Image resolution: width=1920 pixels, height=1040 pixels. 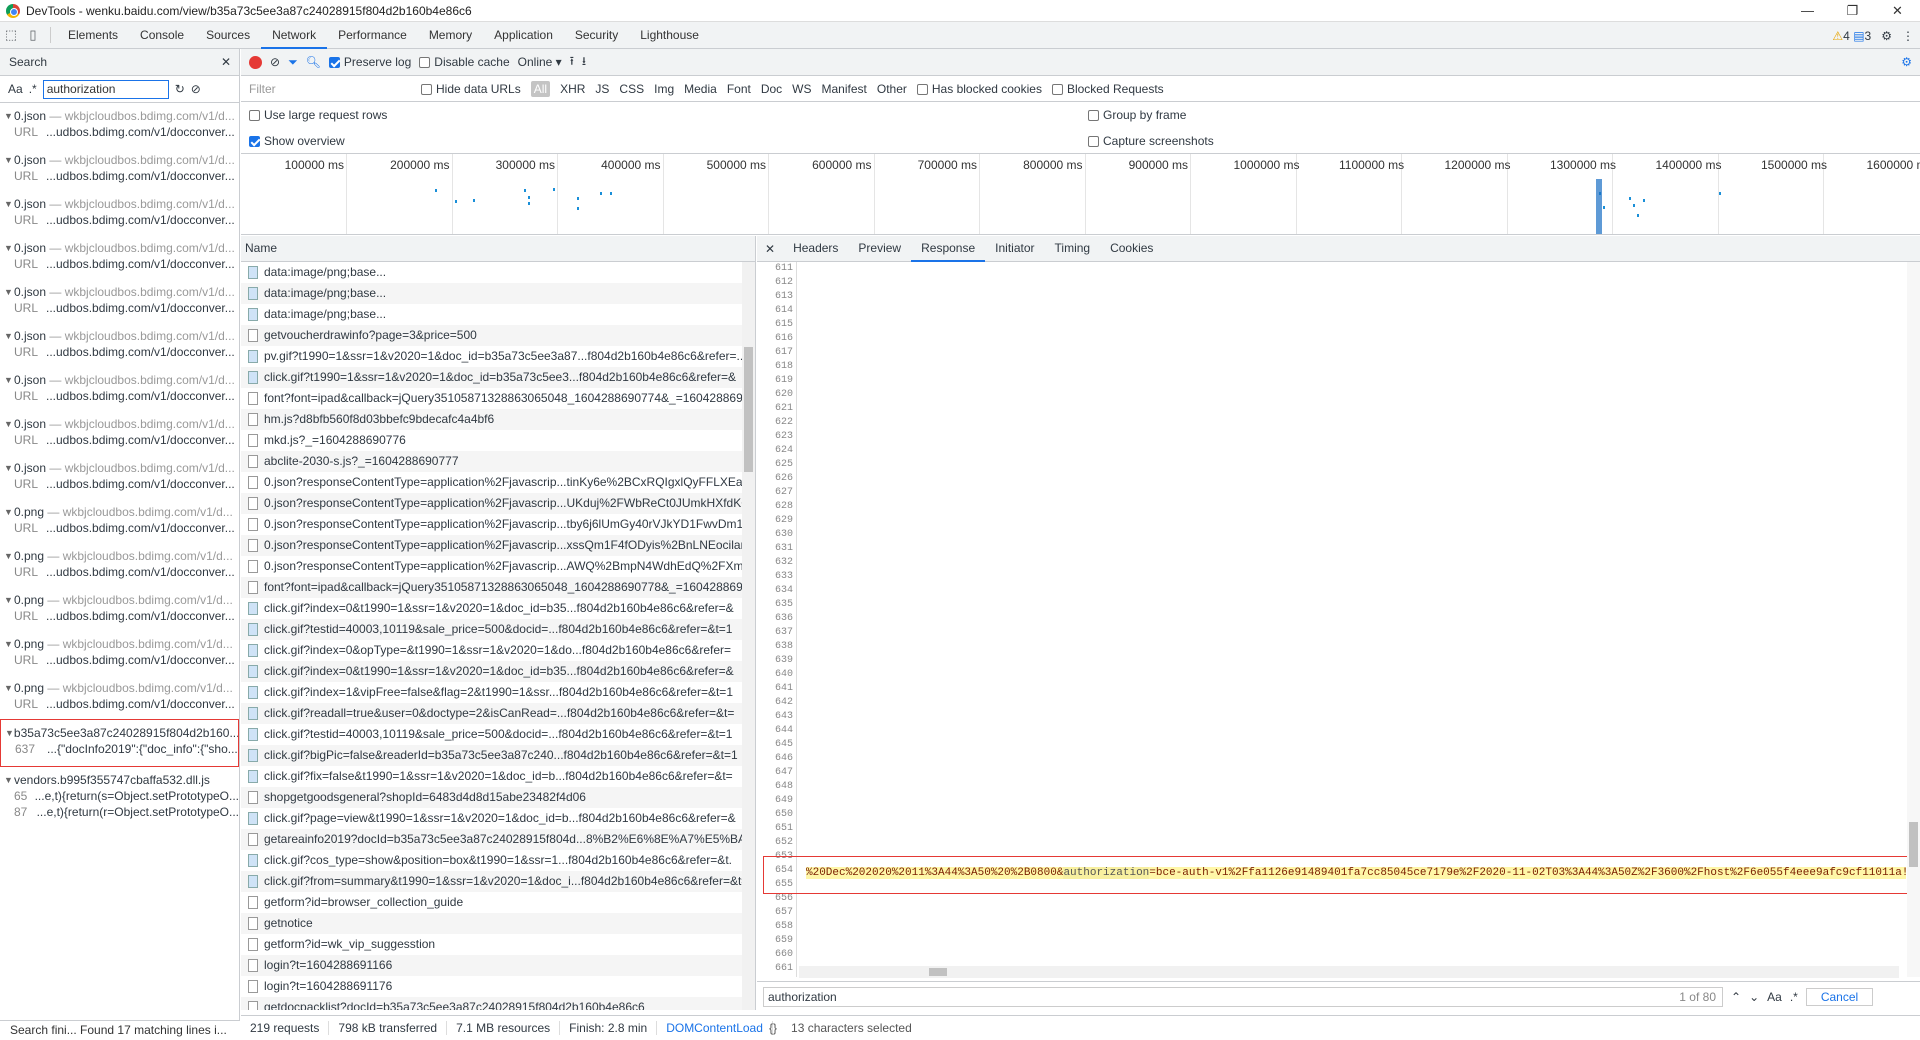 What do you see at coordinates (15, 89) in the screenshot?
I see `match-case-toggle: Aa` at bounding box center [15, 89].